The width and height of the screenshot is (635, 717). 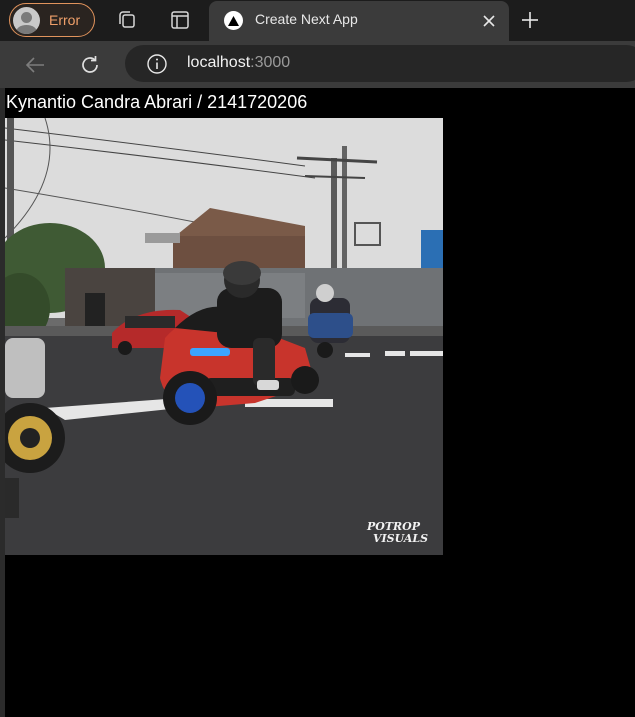 I want to click on tab-actions-icon, so click(x=180, y=20).